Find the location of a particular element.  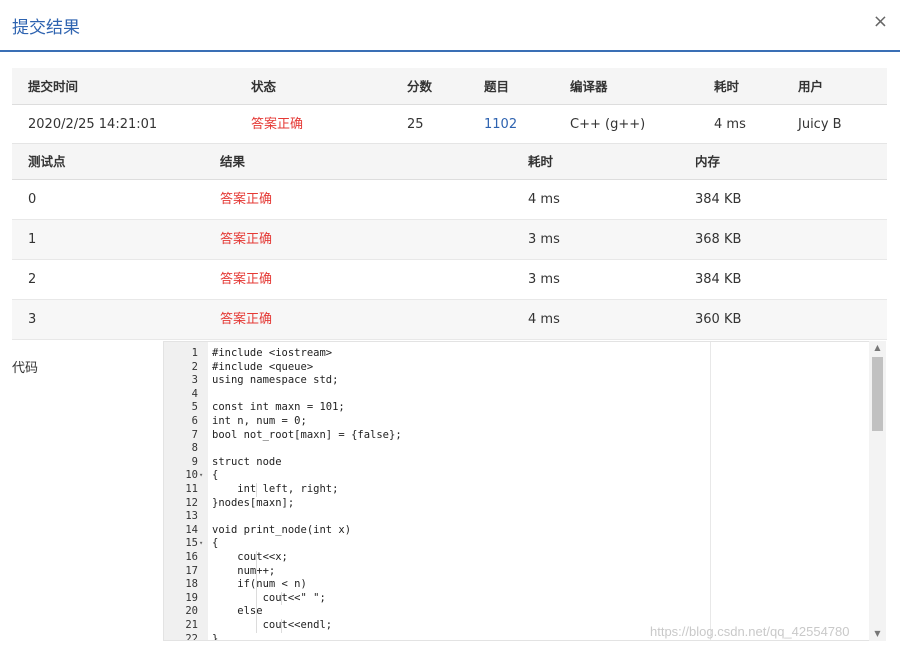

code-line: 1 #include <iostream> is located at coordinates (514, 354).